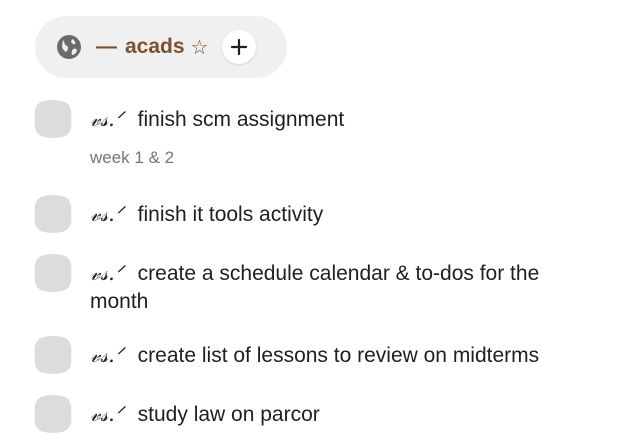 This screenshot has height=442, width=637. I want to click on task-label: 𝓋𝓈.ᐟ study law on parcor, so click(205, 414).